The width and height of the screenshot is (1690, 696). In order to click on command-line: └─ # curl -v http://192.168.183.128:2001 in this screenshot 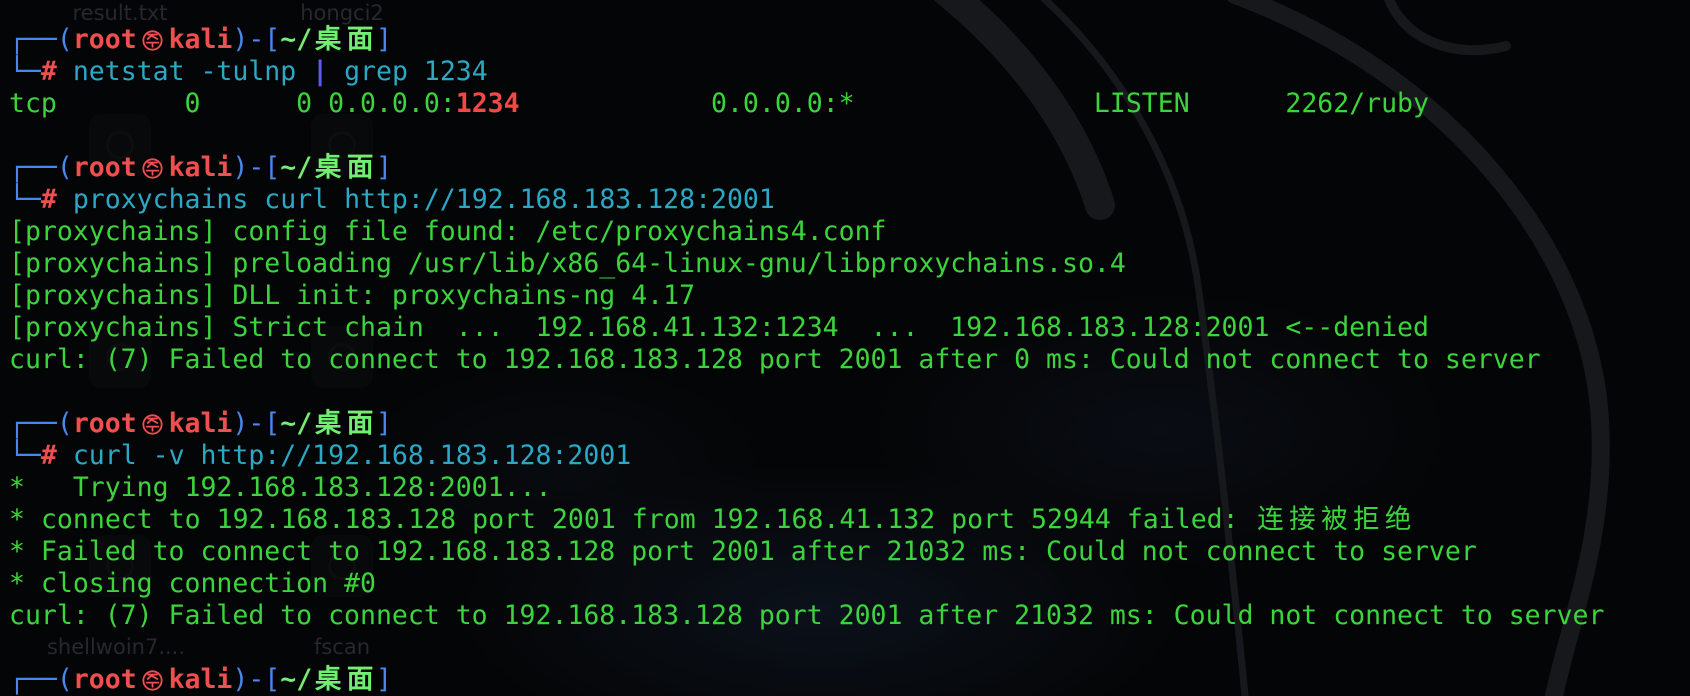, I will do `click(849, 456)`.